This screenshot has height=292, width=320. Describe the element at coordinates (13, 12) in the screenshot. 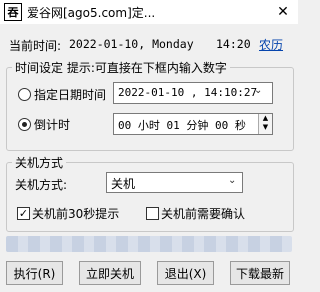

I see `app-icon: 吞` at that location.